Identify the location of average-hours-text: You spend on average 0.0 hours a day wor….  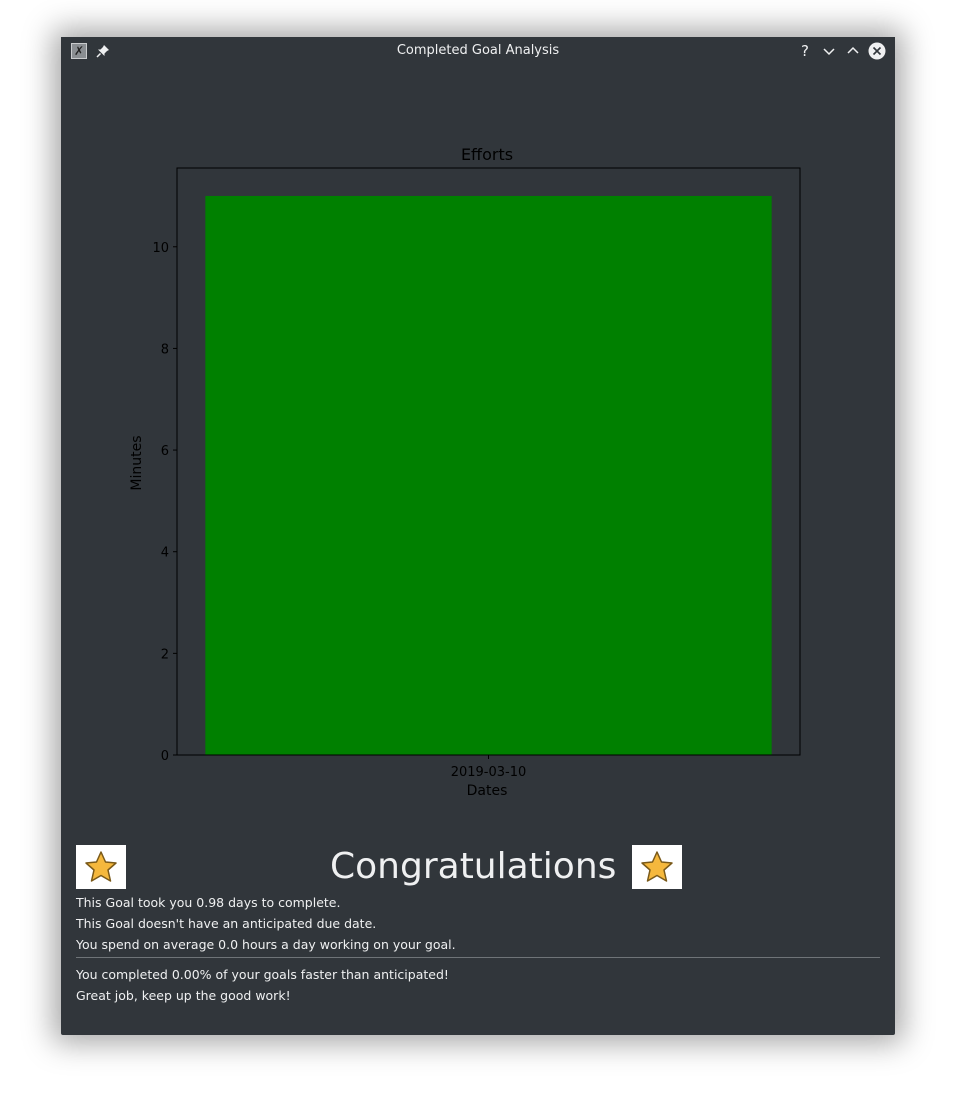
(266, 944).